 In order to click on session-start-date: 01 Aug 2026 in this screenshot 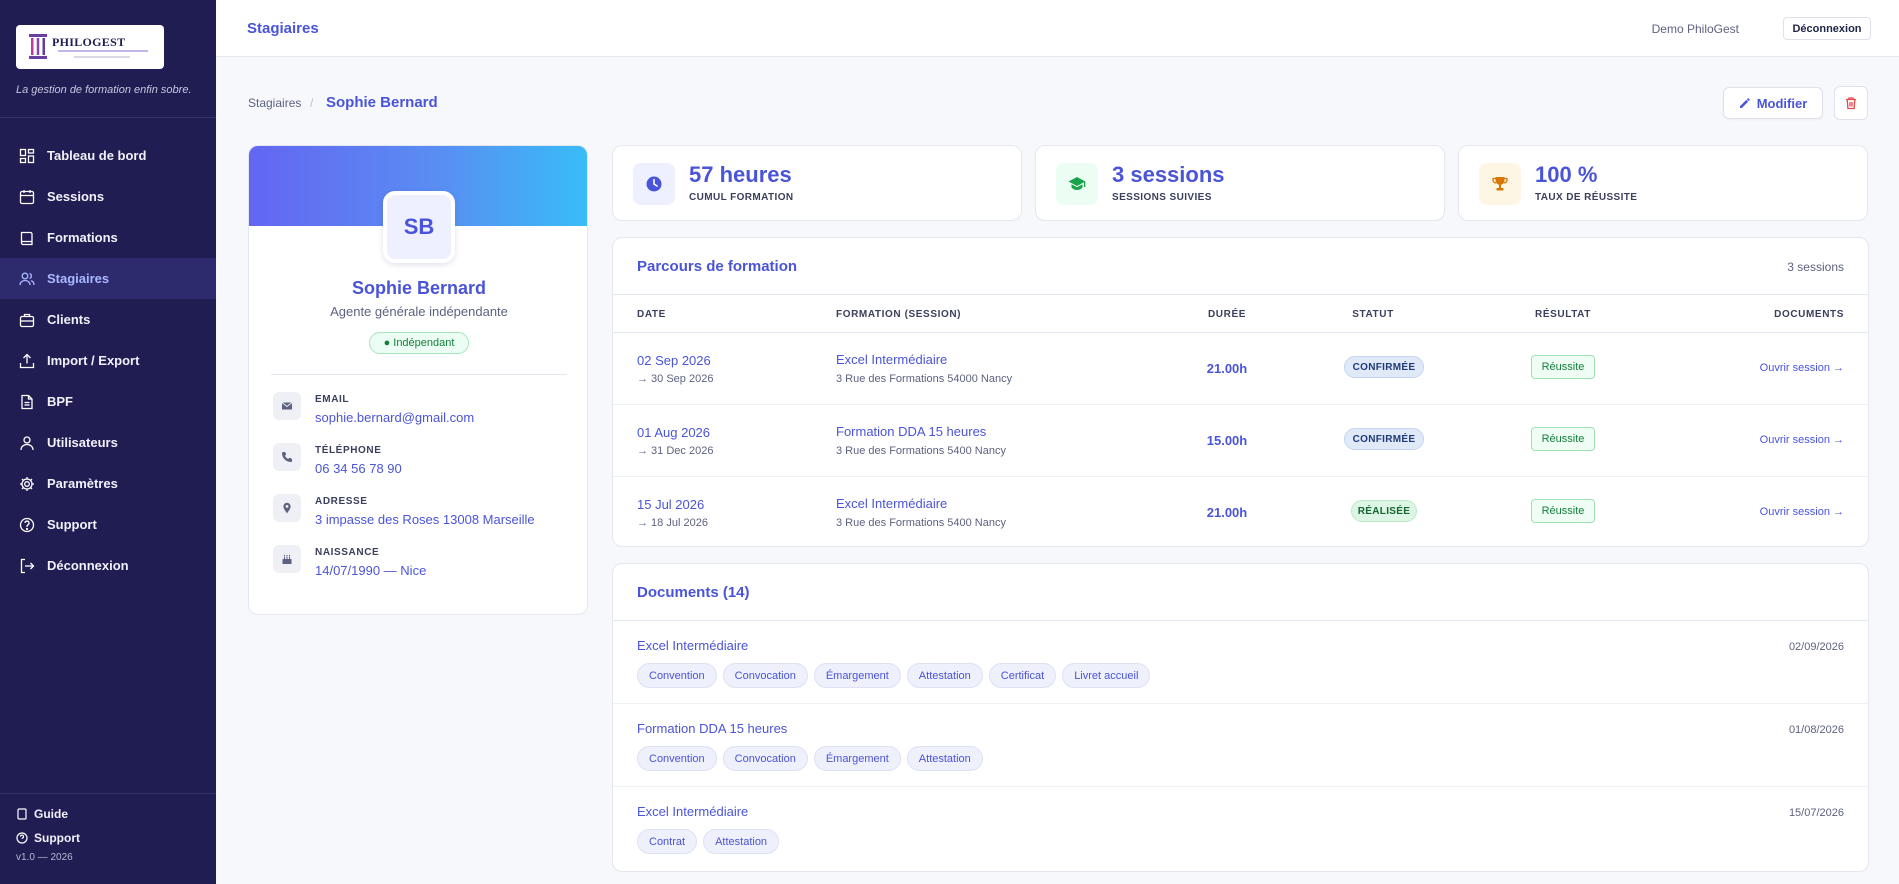, I will do `click(674, 432)`.